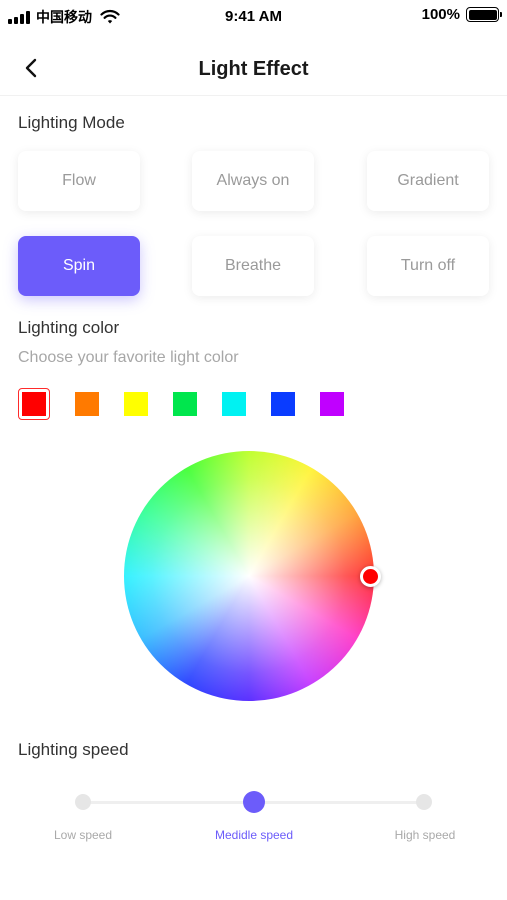  What do you see at coordinates (424, 802) in the screenshot?
I see `speed-stop-high` at bounding box center [424, 802].